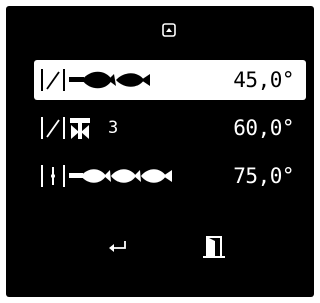  What do you see at coordinates (106, 176) in the screenshot?
I see `straight-stitch-triple-fish-pattern-icon` at bounding box center [106, 176].